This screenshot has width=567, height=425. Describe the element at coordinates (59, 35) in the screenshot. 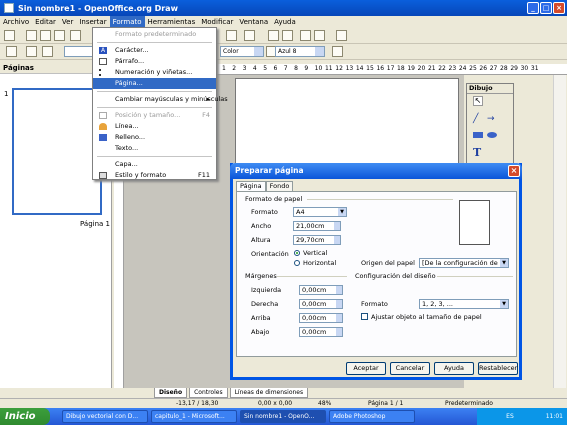

I see `email-icon` at that location.